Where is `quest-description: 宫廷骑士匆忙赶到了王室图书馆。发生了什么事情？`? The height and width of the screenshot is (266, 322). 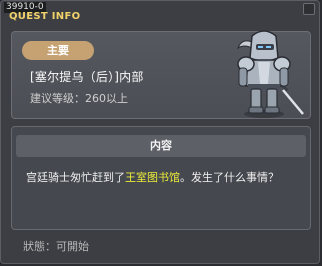 quest-description: 宫廷骑士匆忙赶到了王室图书馆。发生了什么事情？ is located at coordinates (163, 177).